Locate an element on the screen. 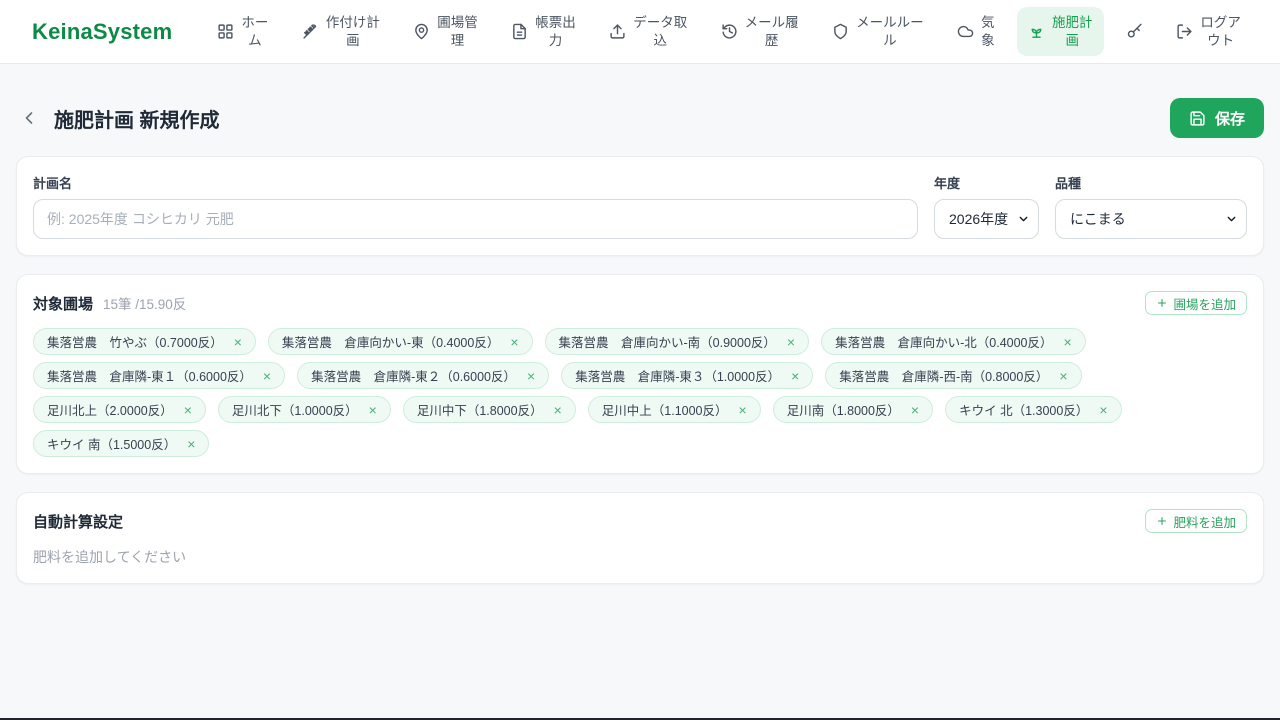  field-tag: キウイ 北（1.3000反） × is located at coordinates (1033, 409).